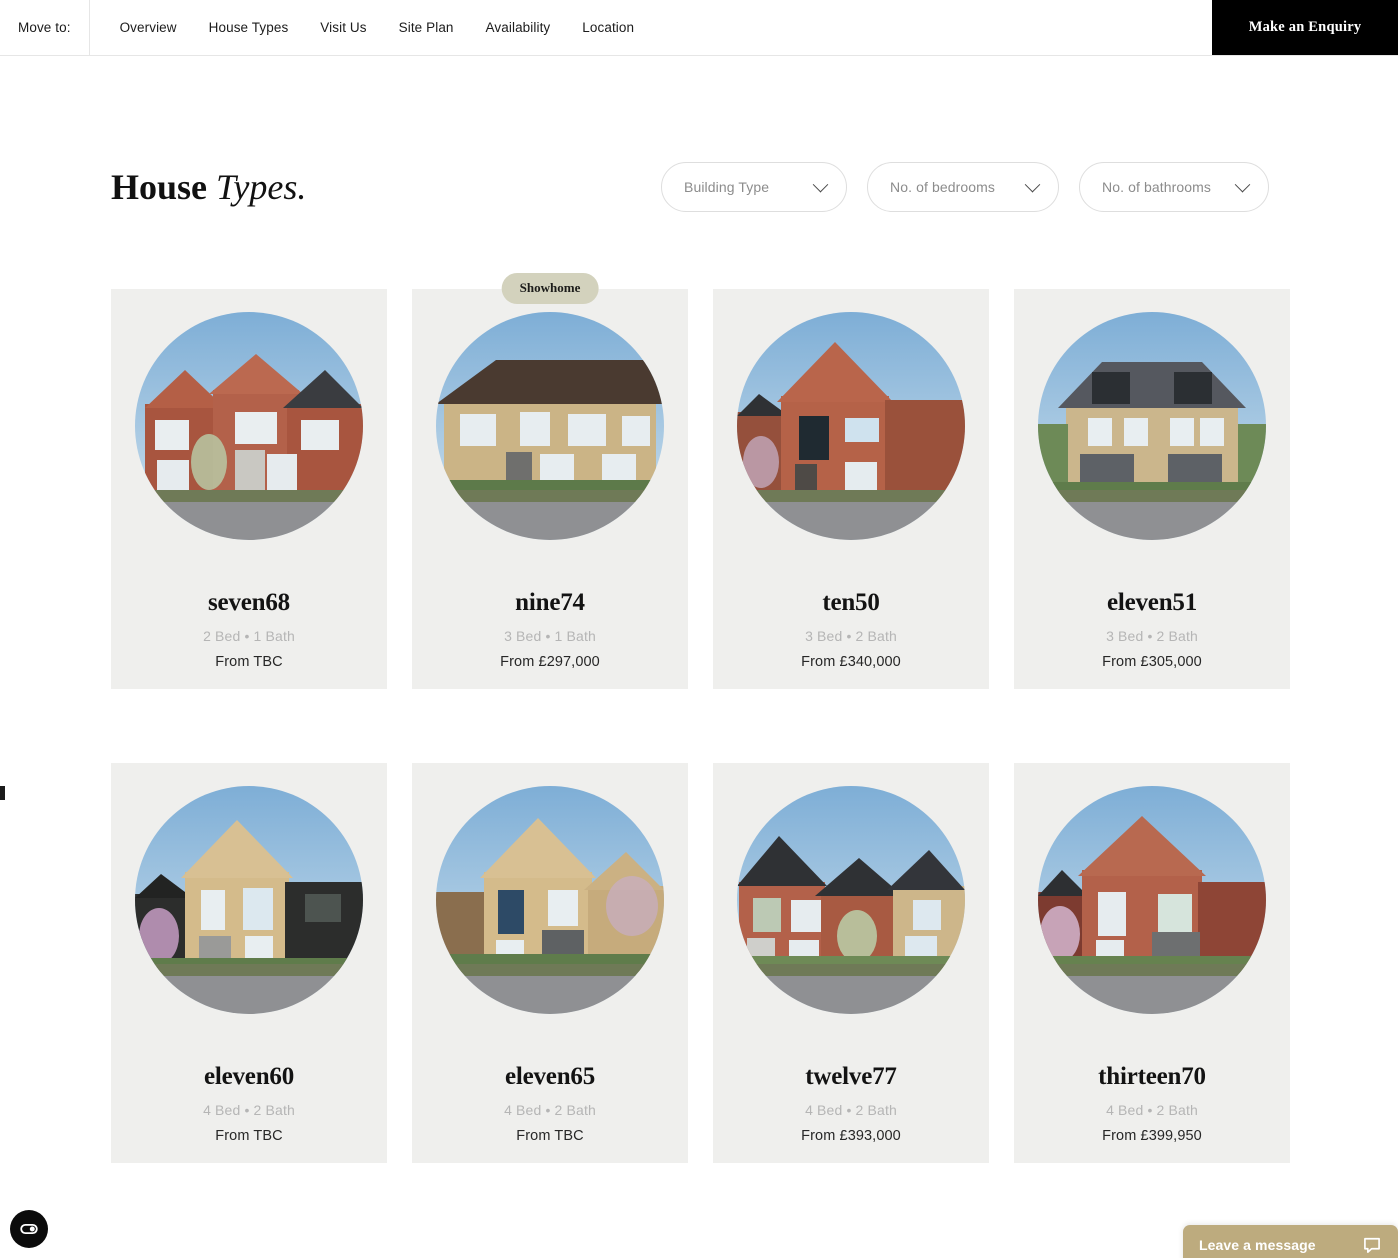 The height and width of the screenshot is (1258, 1398). I want to click on house-type-price: From £393,000, so click(851, 1136).